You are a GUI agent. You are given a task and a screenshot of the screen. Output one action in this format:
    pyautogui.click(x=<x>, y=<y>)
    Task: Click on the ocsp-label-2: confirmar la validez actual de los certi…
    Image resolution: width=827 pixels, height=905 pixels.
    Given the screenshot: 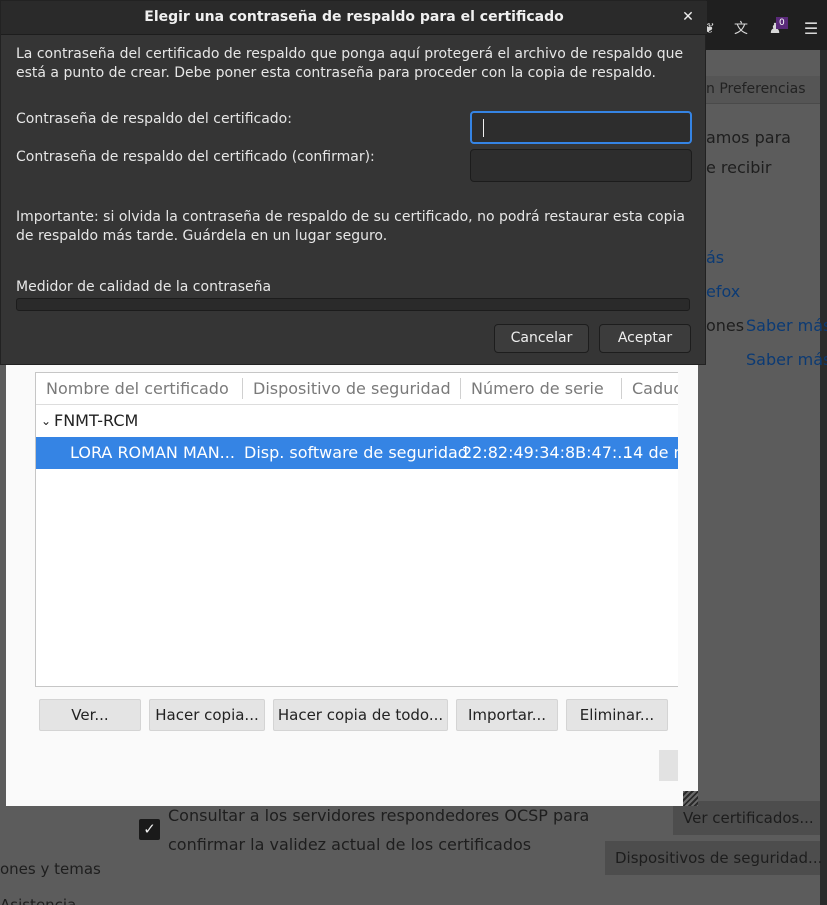 What is the action you would take?
    pyautogui.click(x=350, y=844)
    